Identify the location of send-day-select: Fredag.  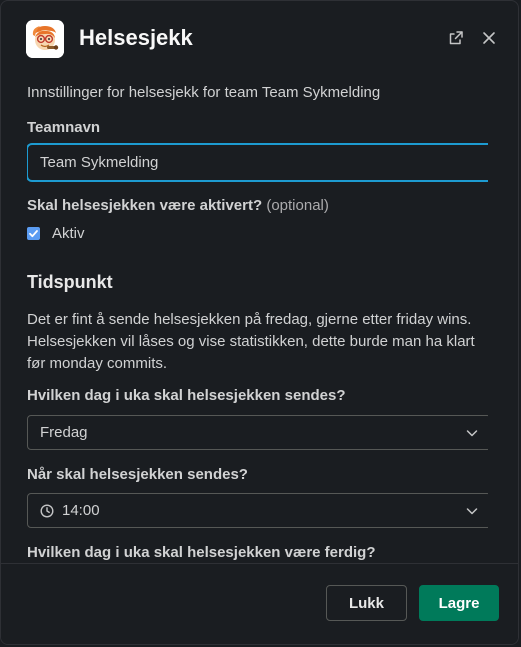
(257, 432).